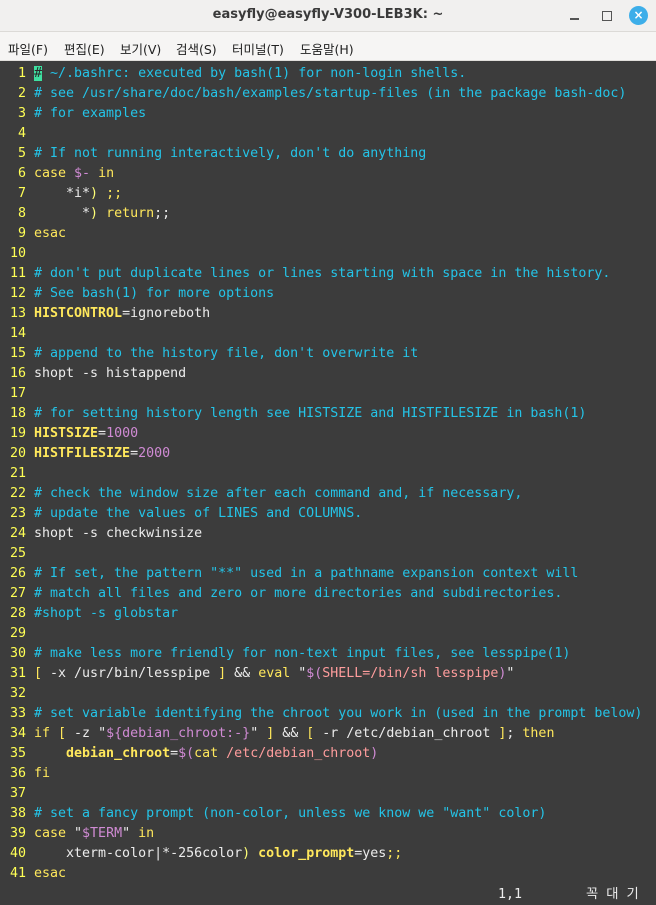  What do you see at coordinates (514, 733) in the screenshot?
I see `code-token: ;` at bounding box center [514, 733].